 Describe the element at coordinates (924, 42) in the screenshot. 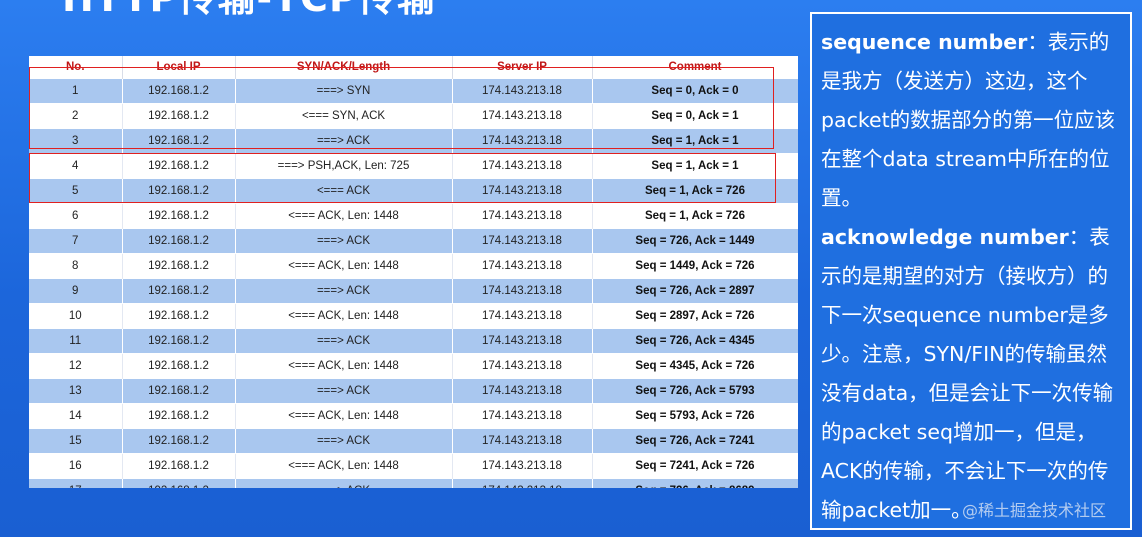

I see `sequence-number-term: sequence number` at that location.